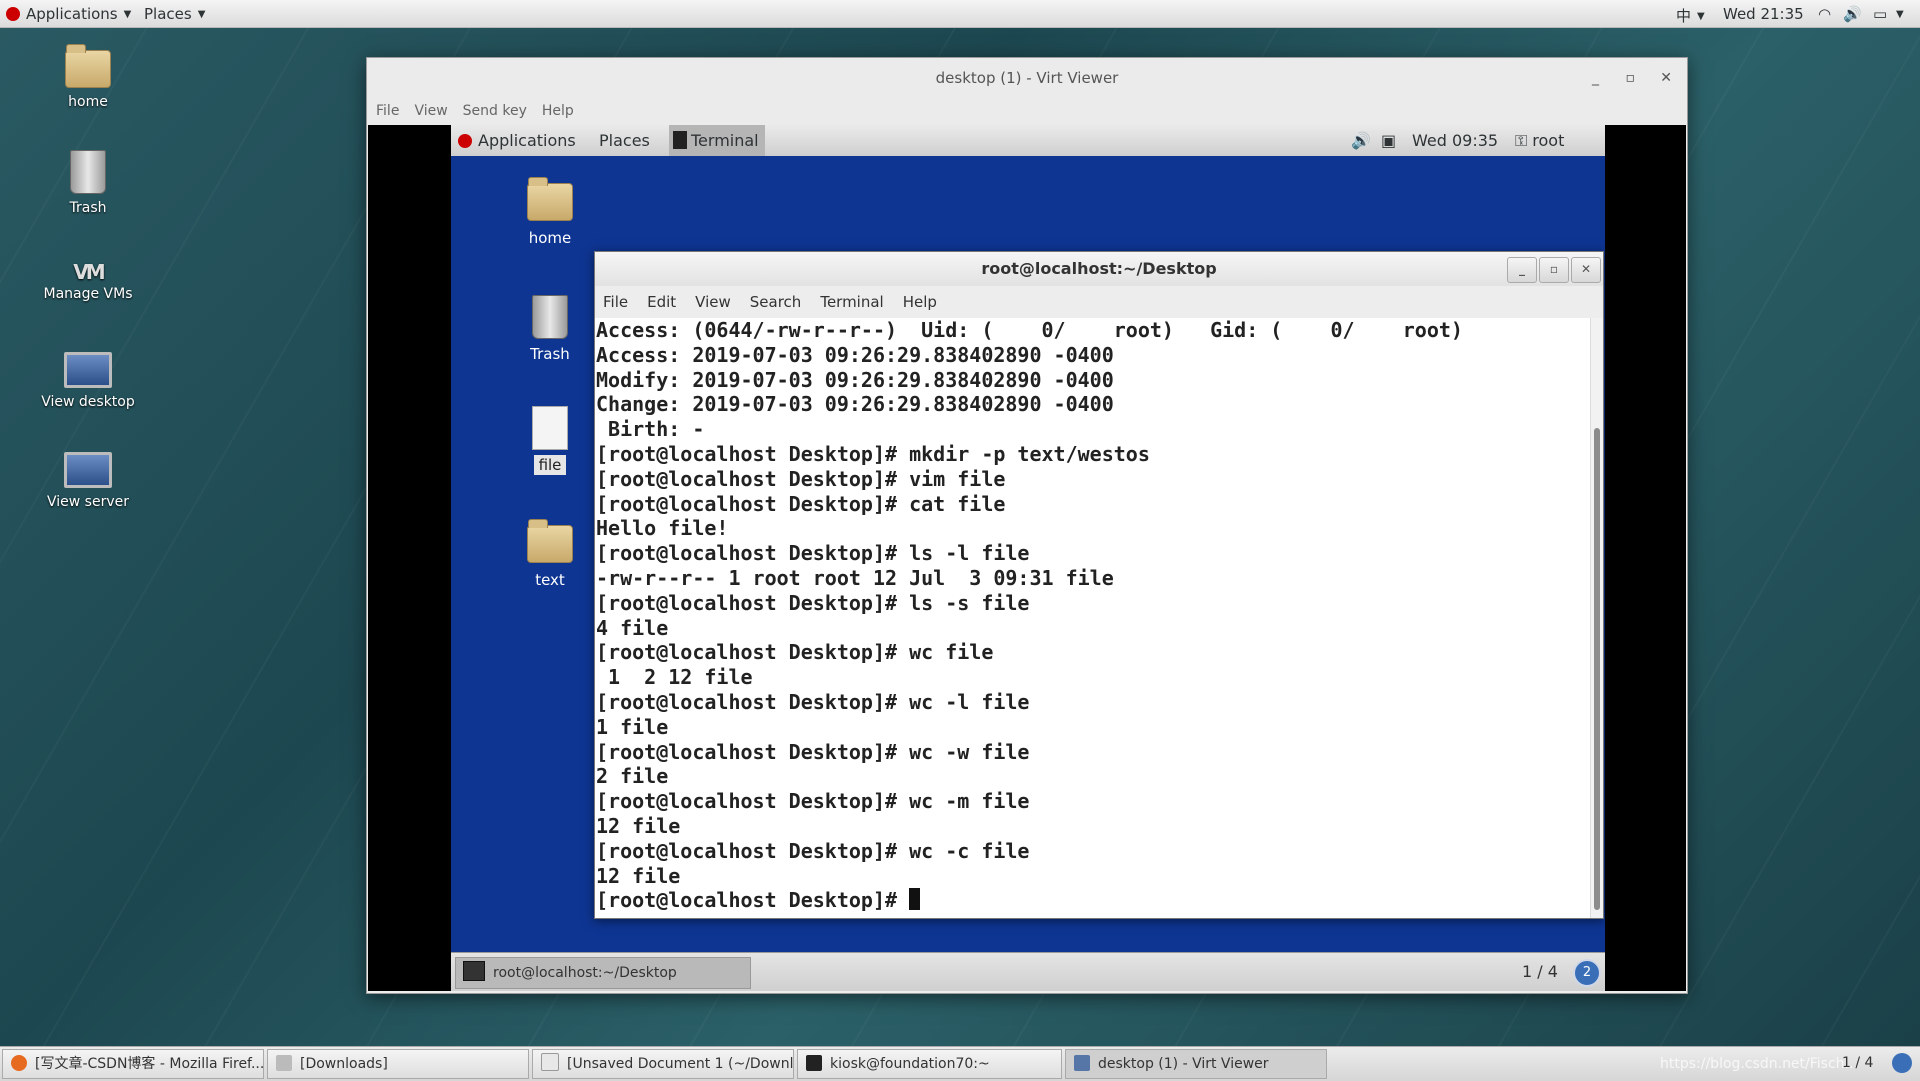 The height and width of the screenshot is (1081, 1920). I want to click on guest-clock: Wed 09:35, so click(1455, 140).